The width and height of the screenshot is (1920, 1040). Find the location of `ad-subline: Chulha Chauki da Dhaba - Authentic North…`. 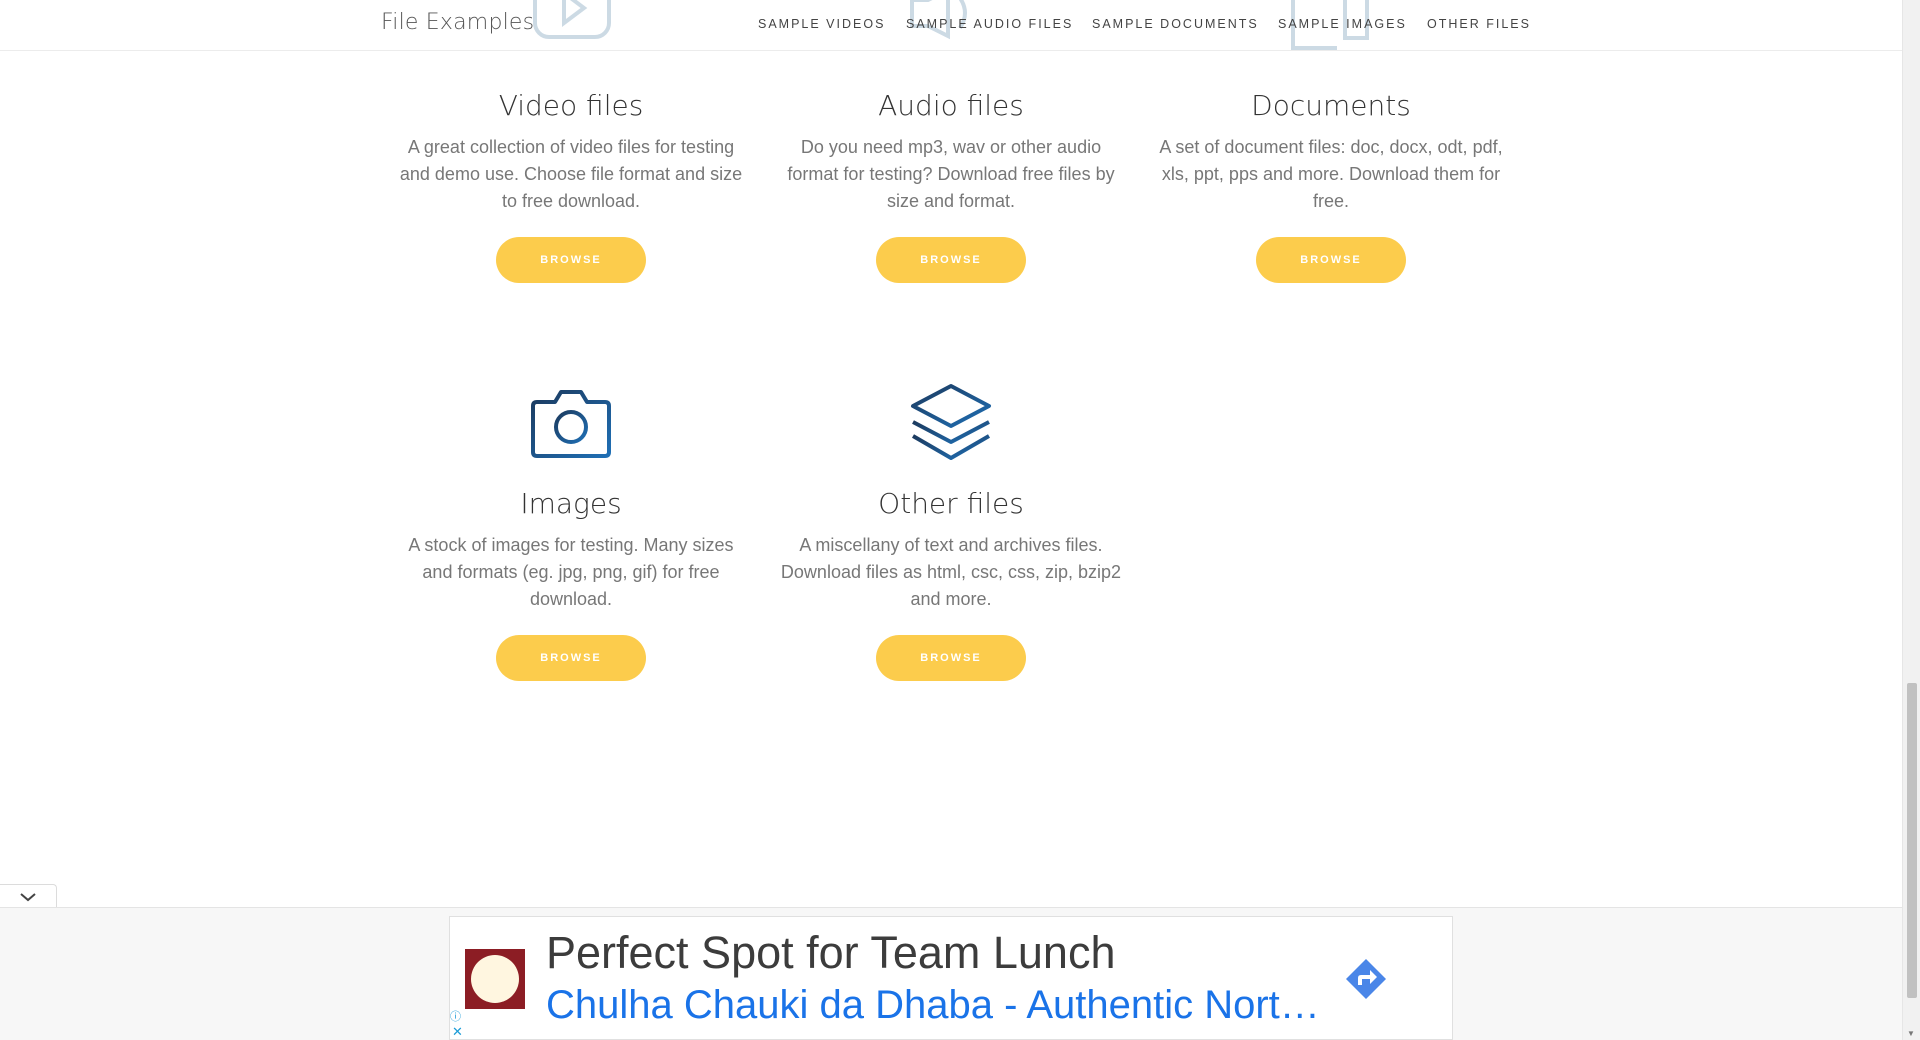

ad-subline: Chulha Chauki da Dhaba - Authentic North… is located at coordinates (941, 1005).